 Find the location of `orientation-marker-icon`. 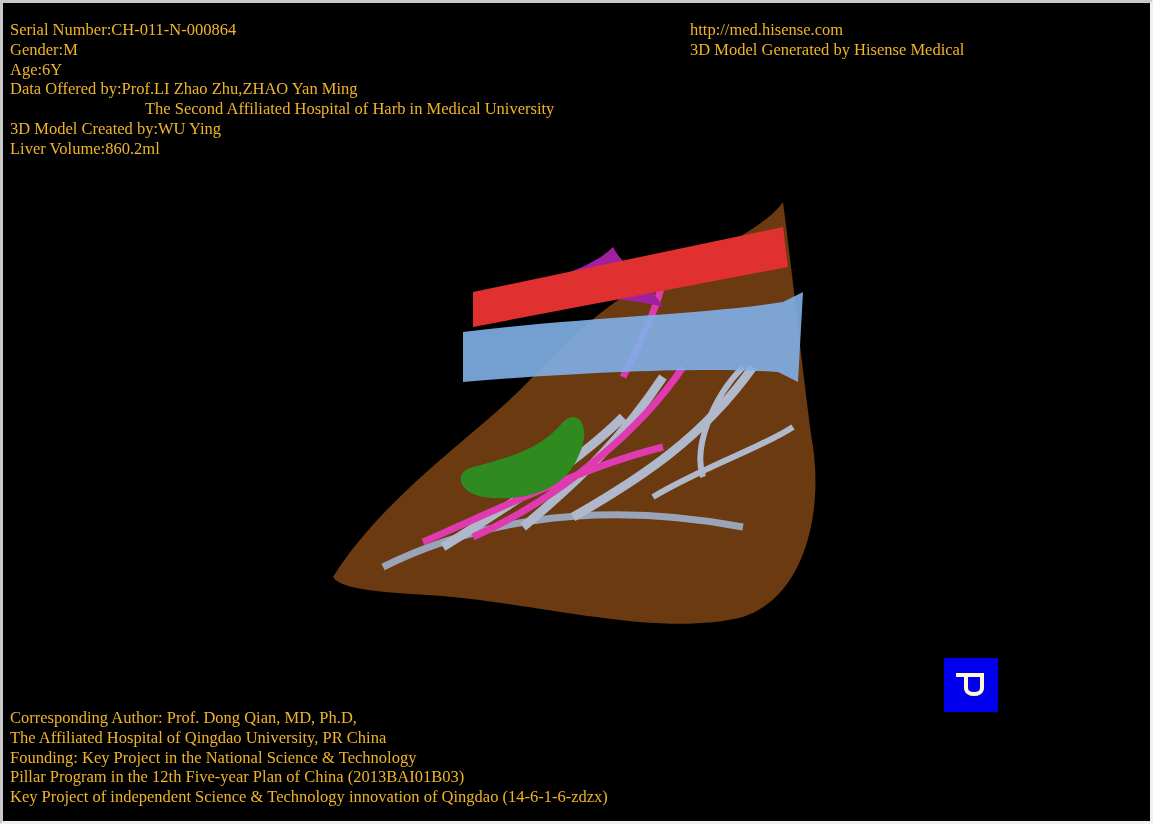

orientation-marker-icon is located at coordinates (971, 685).